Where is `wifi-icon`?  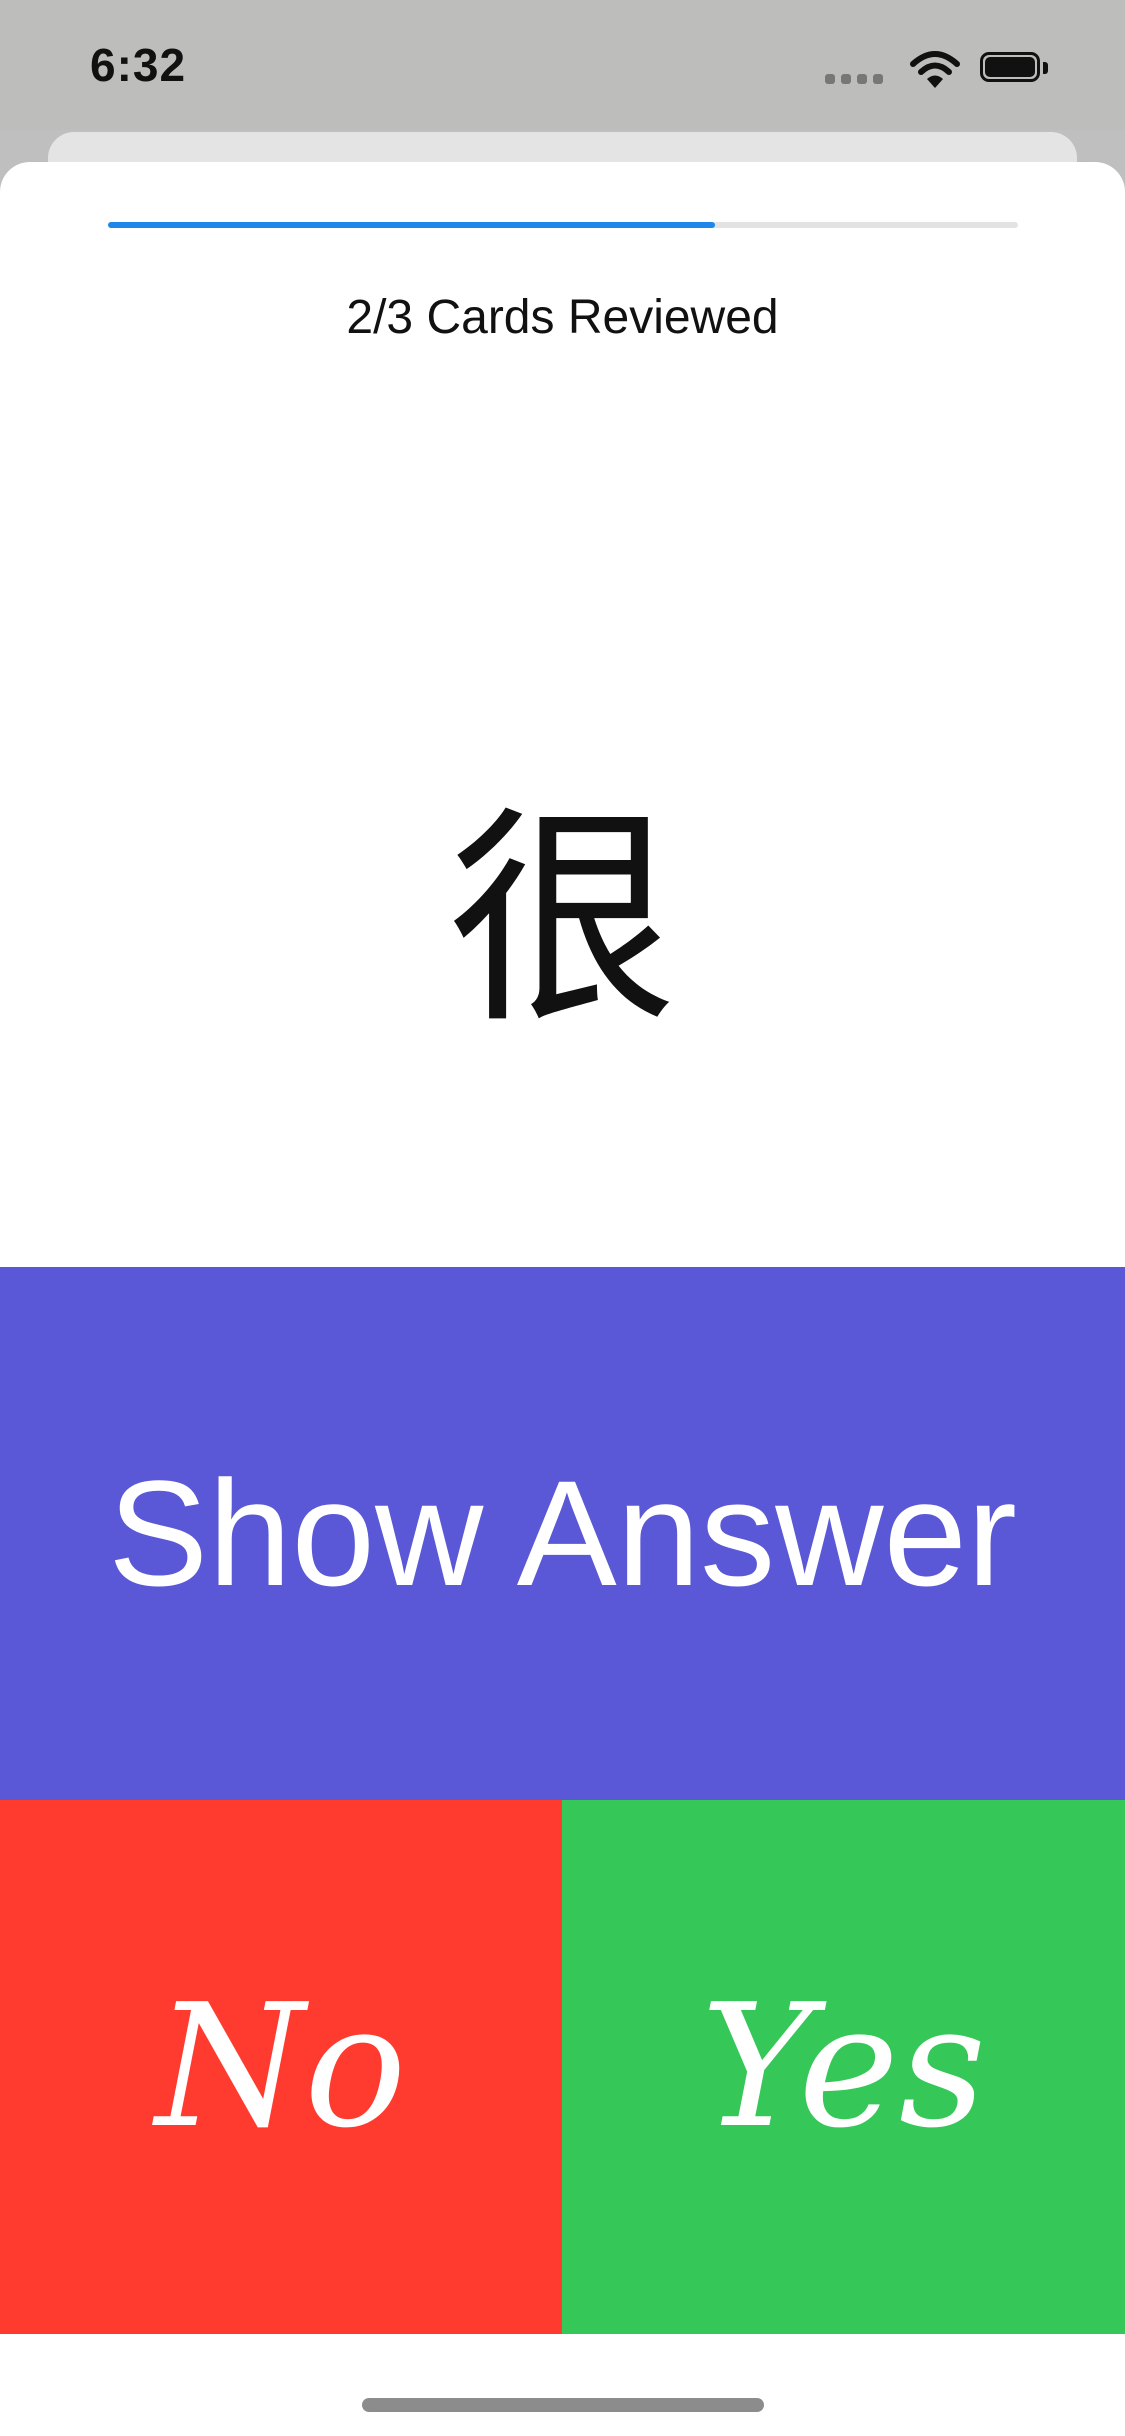
wifi-icon is located at coordinates (935, 69).